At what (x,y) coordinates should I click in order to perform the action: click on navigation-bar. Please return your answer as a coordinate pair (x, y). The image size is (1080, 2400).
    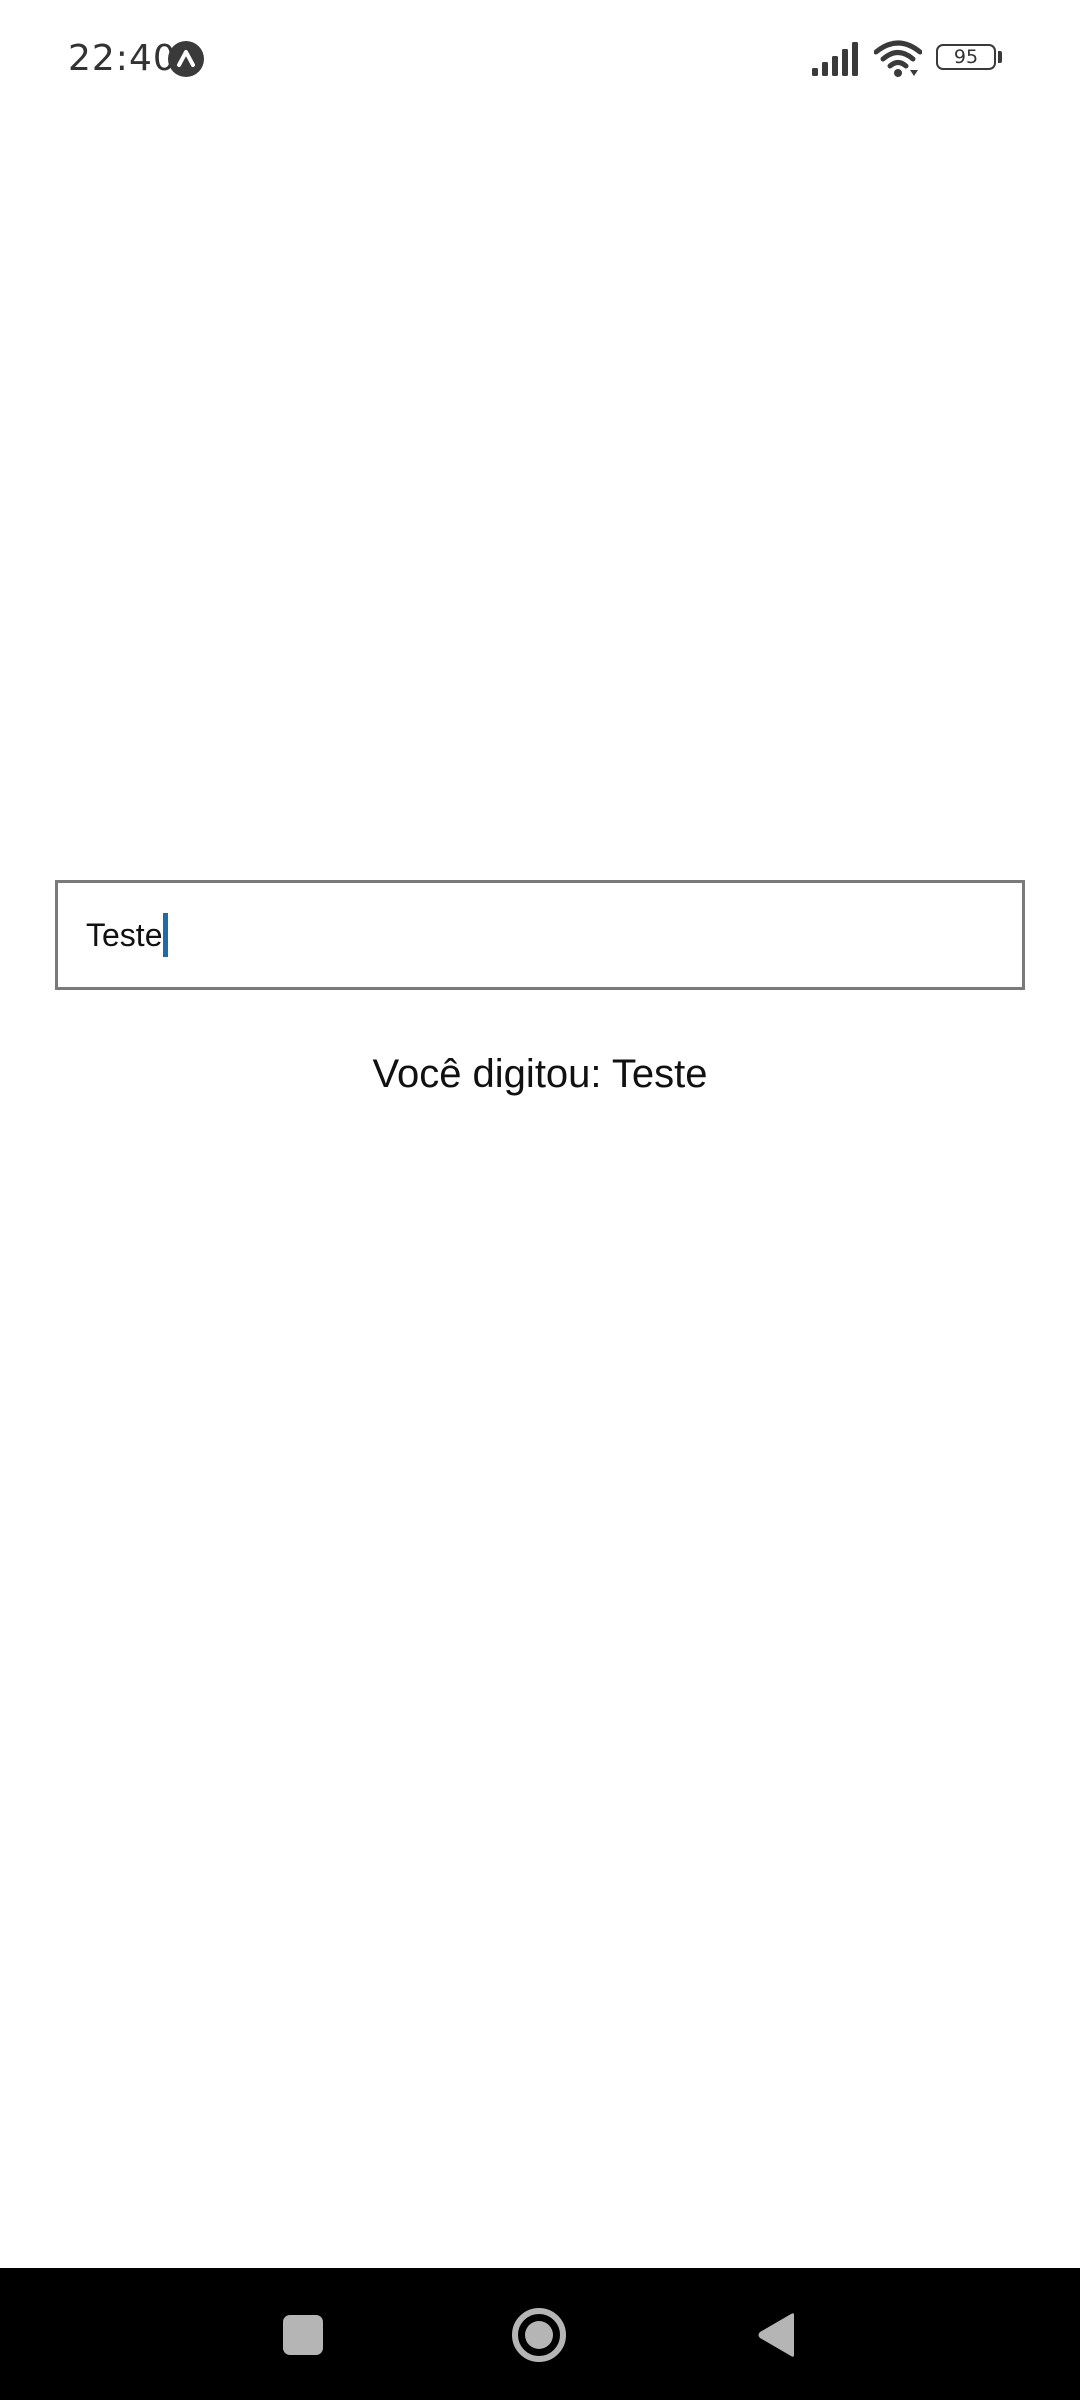
    Looking at the image, I should click on (540, 2334).